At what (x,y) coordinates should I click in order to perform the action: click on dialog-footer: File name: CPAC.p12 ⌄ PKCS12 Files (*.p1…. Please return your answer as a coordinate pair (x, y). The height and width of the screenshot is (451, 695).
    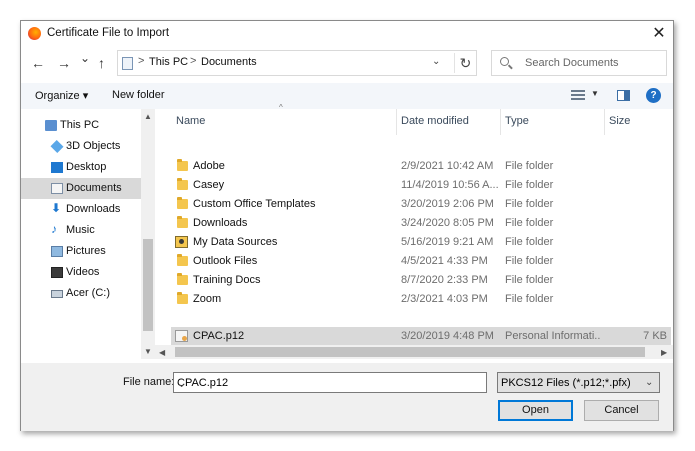
    Looking at the image, I should click on (347, 397).